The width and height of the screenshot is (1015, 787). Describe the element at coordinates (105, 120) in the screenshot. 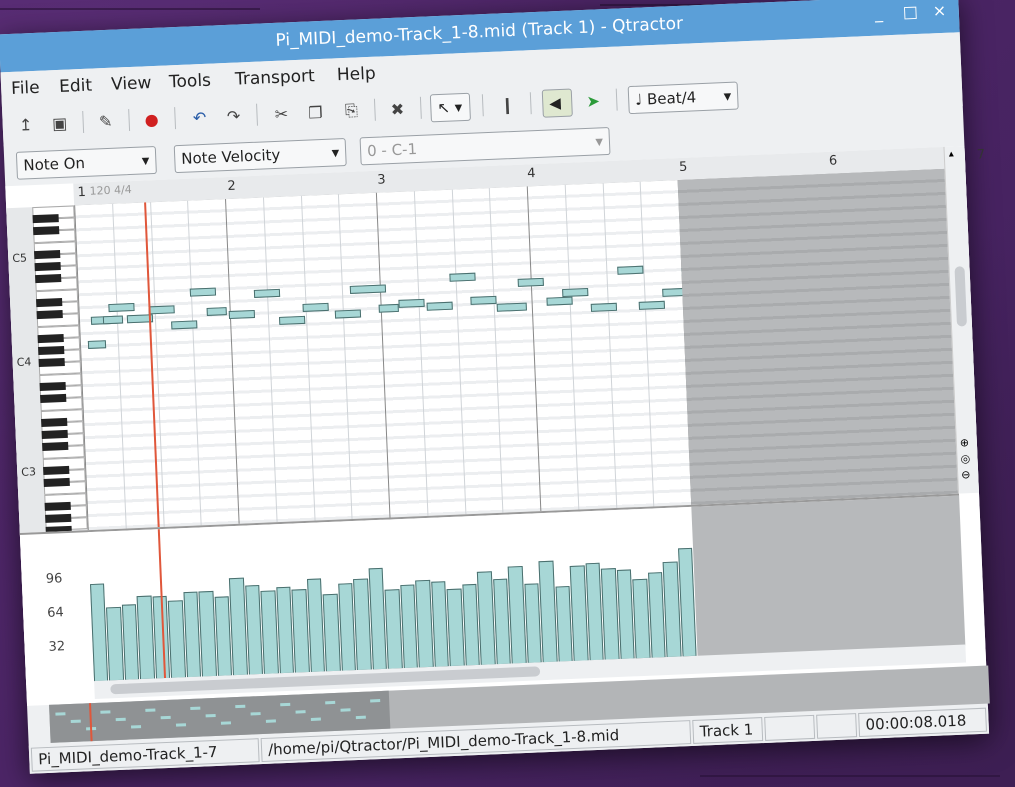

I see `edit-icon: ✎` at that location.